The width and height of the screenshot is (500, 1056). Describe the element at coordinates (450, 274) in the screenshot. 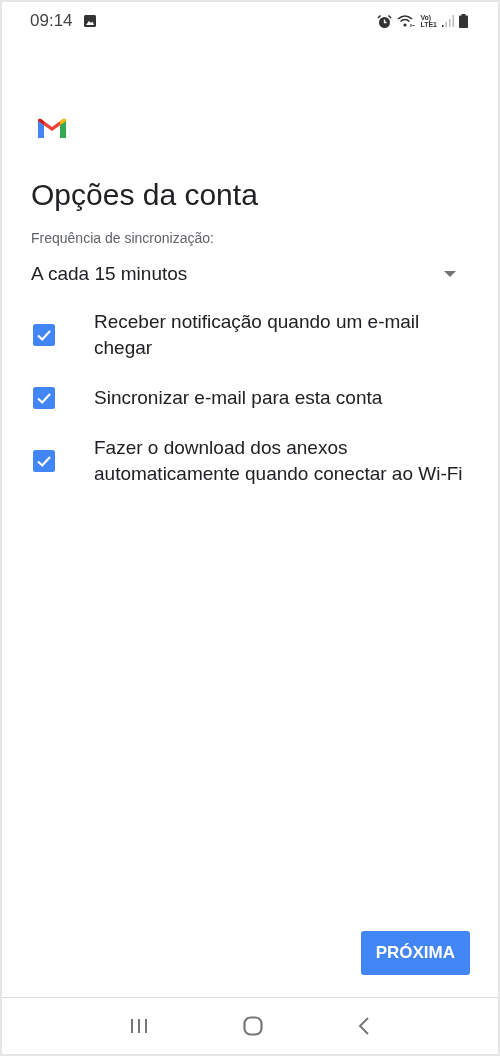

I see `dropdown-caret-icon` at that location.